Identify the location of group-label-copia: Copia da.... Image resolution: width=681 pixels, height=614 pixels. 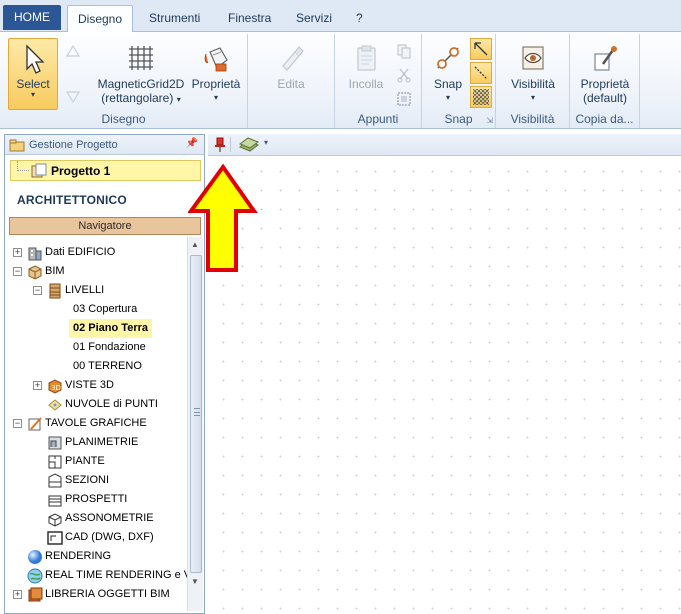
(604, 119).